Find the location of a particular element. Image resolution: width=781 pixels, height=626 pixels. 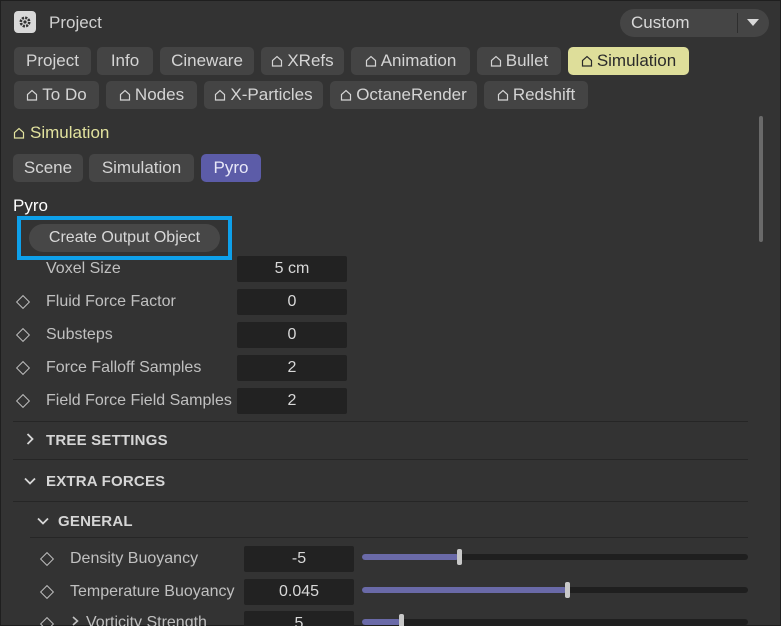

field-force-field-samples-field: 2 is located at coordinates (292, 401).